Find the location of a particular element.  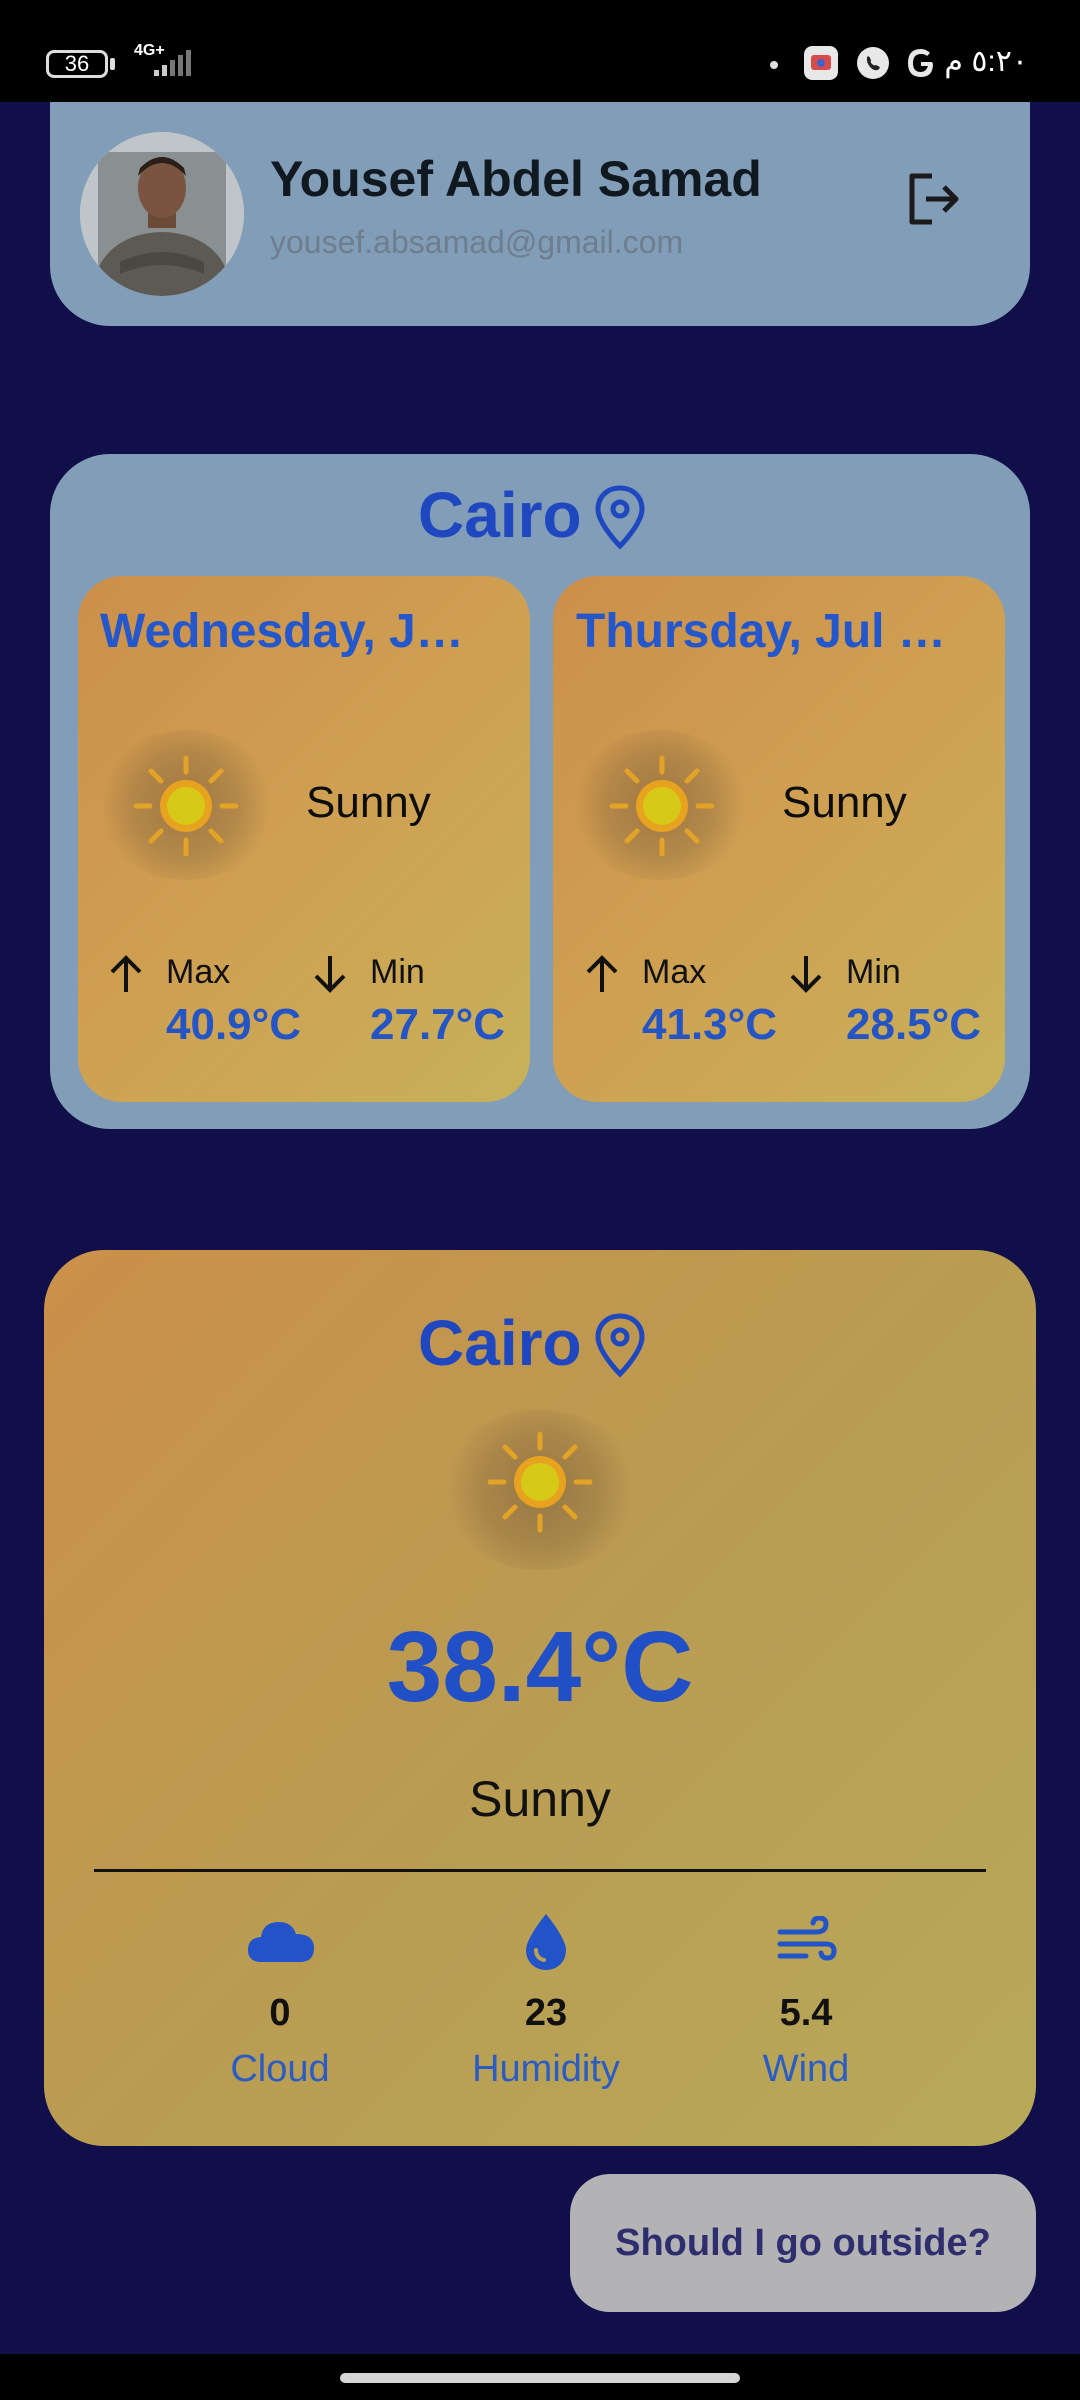

min-temperature: 28.5°C is located at coordinates (914, 1024).